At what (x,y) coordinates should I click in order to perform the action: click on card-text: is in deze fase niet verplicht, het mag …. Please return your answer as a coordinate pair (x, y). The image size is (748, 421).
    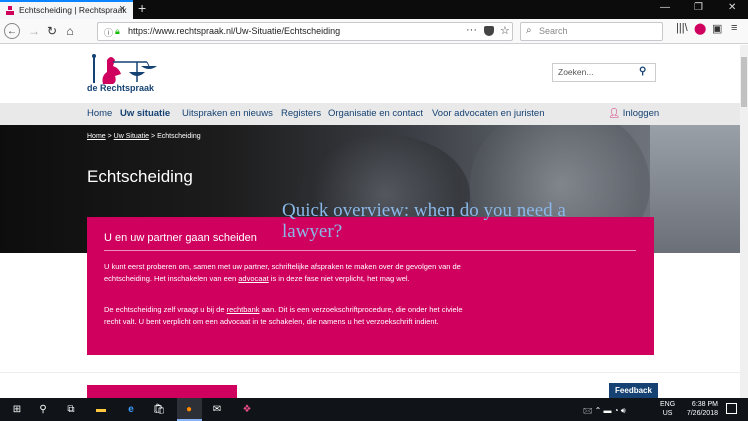
    Looking at the image, I should click on (339, 278).